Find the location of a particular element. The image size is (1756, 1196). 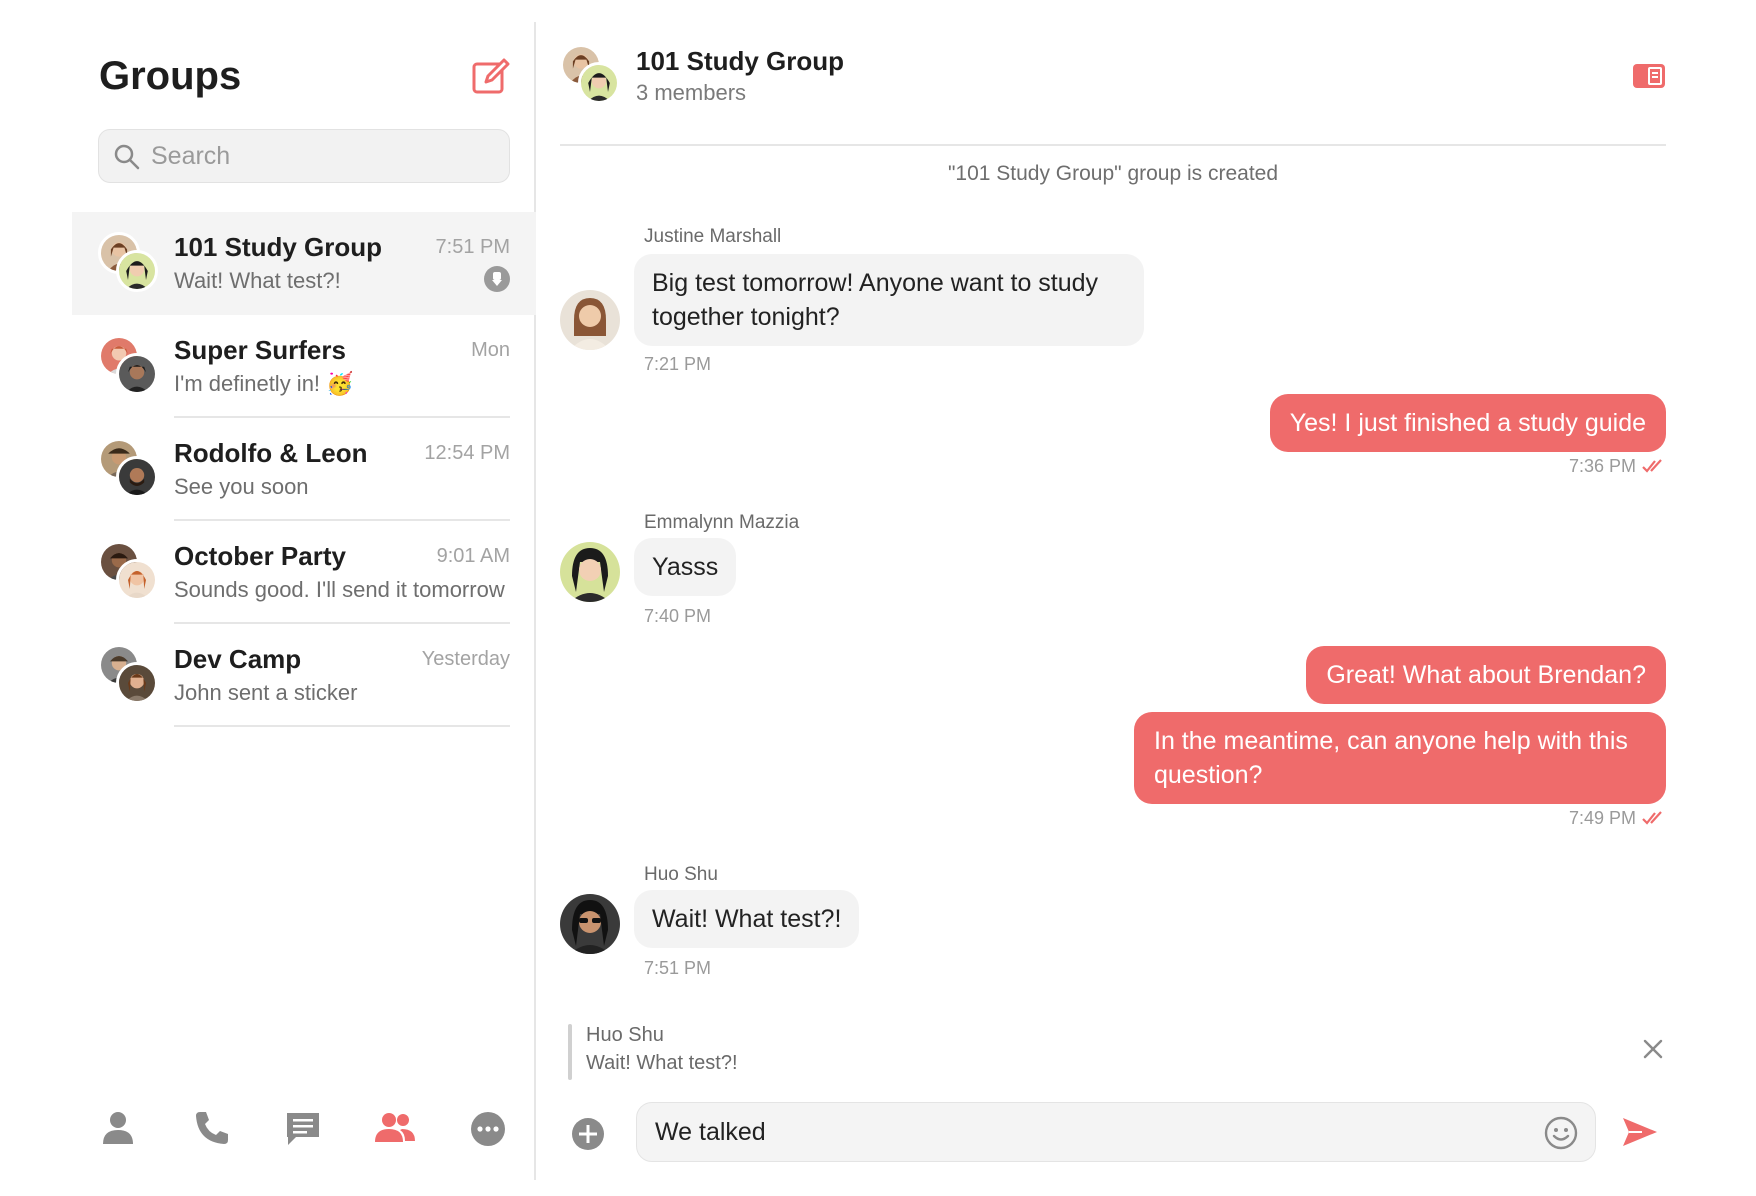

message-input-wrapper is located at coordinates (1116, 1132).